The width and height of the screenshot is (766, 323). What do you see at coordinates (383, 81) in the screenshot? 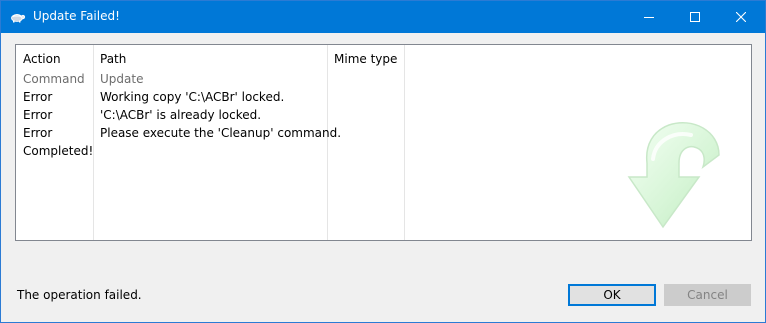
I see `list-item: Command Update` at bounding box center [383, 81].